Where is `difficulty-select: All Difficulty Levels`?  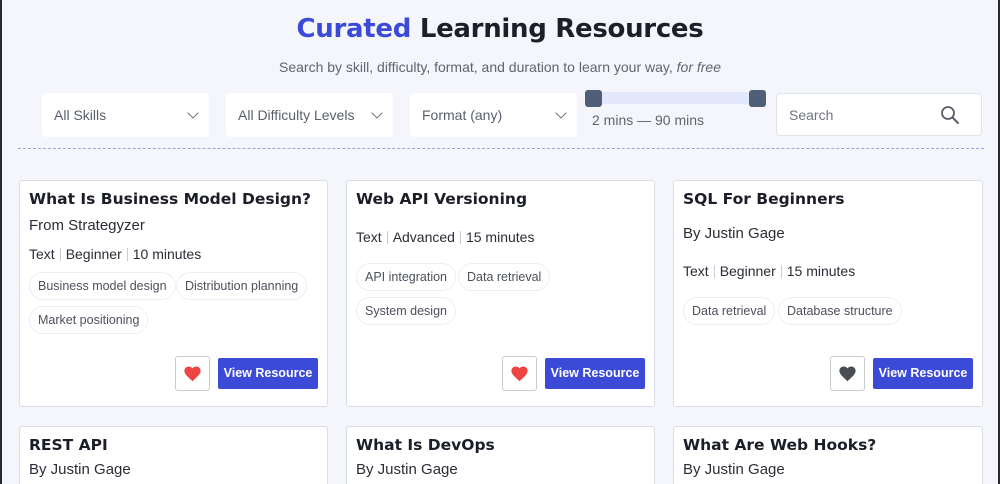
difficulty-select: All Difficulty Levels is located at coordinates (309, 115).